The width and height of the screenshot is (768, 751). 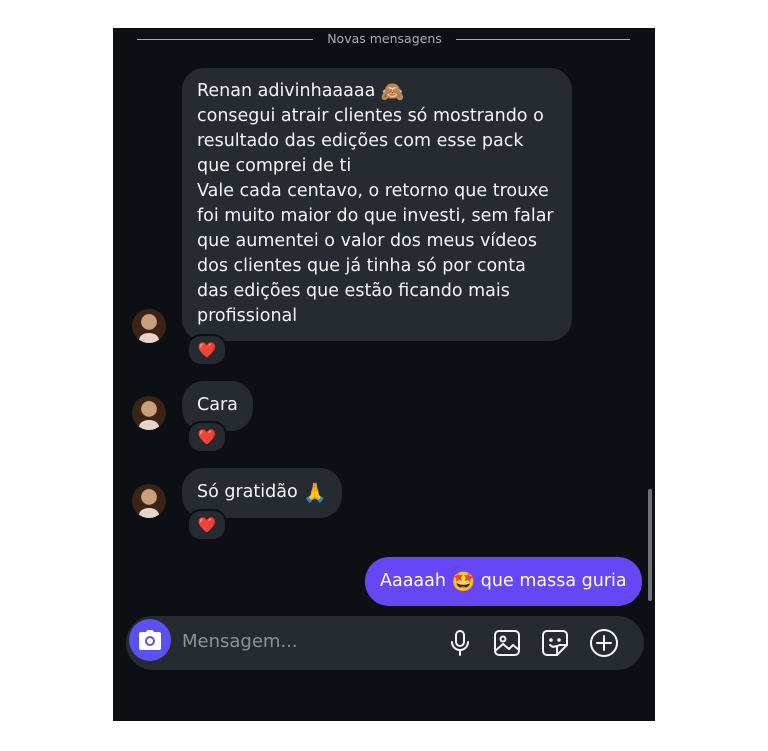 I want to click on monkey-emoji: 🙈, so click(x=392, y=92).